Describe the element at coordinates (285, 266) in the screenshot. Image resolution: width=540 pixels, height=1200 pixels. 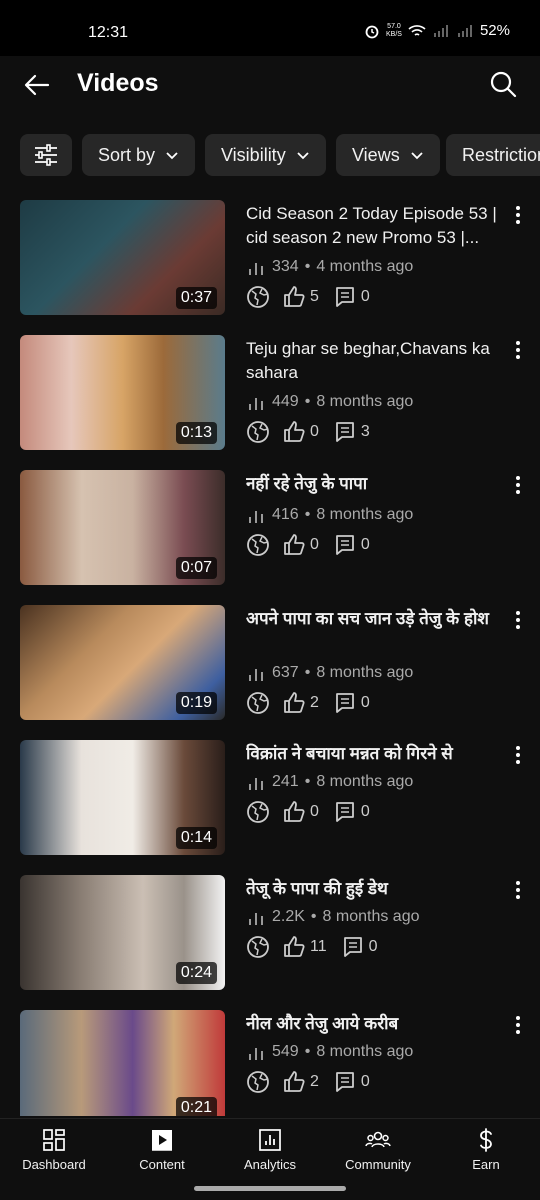
I see `view-count: 334` at that location.